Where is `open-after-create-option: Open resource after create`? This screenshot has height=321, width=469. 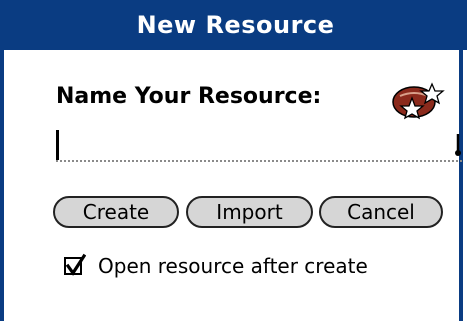
open-after-create-option: Open resource after create is located at coordinates (216, 266).